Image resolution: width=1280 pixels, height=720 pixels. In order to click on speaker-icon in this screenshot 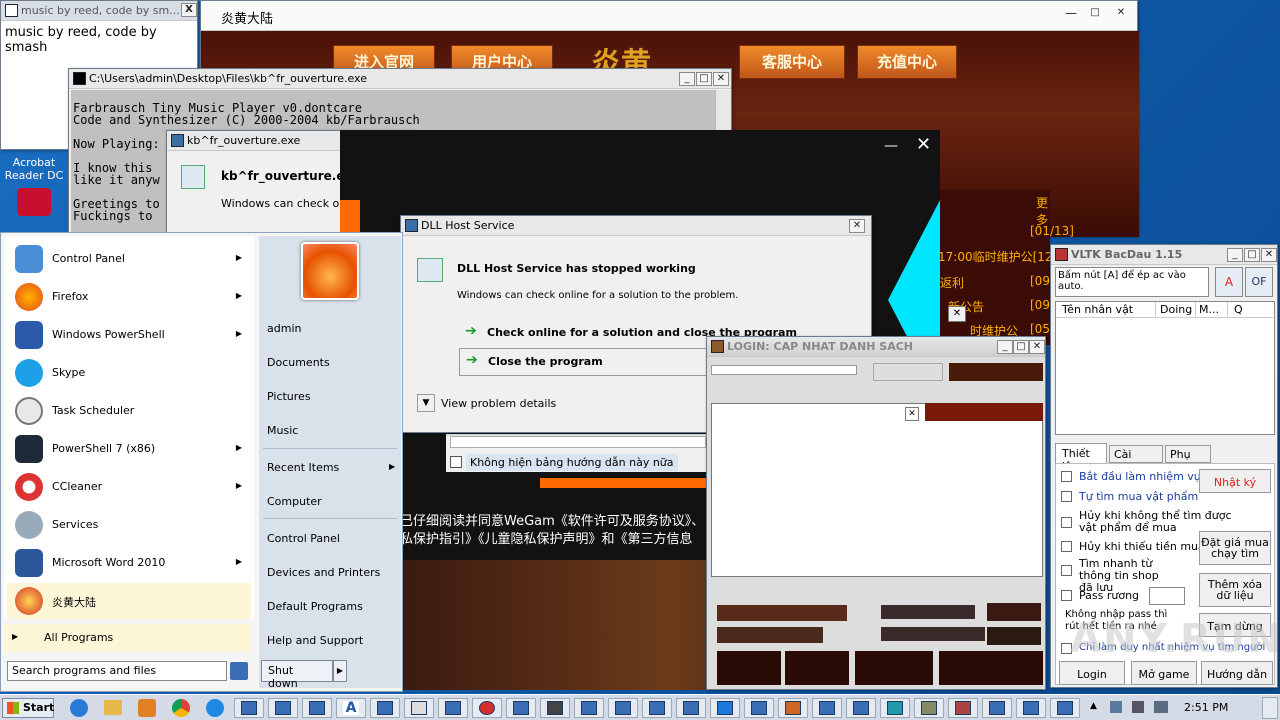, I will do `click(1138, 707)`.